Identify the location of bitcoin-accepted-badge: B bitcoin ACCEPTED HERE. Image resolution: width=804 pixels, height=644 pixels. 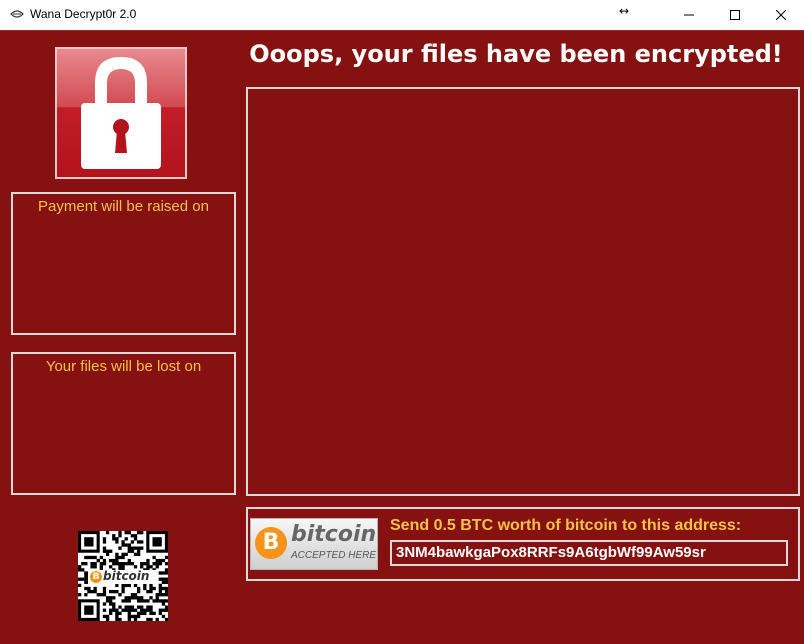
(314, 544).